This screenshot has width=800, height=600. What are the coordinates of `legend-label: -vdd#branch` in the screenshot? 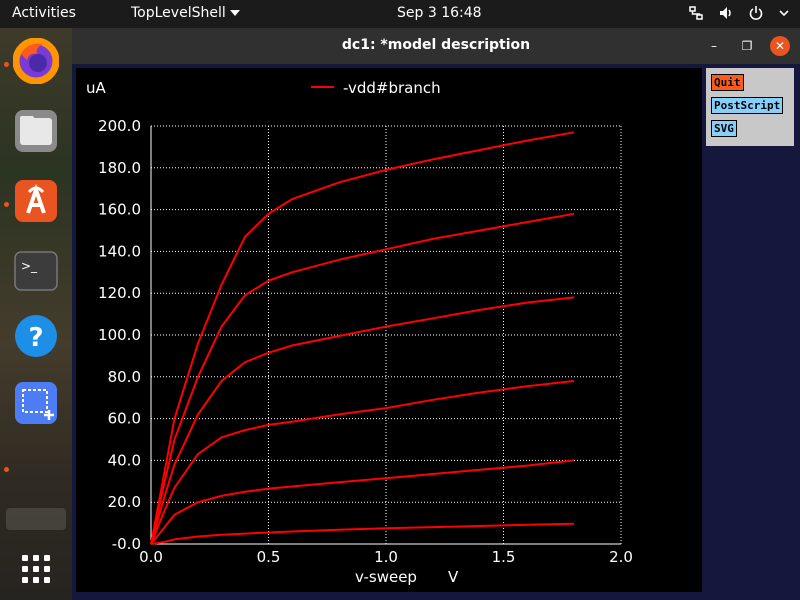 It's located at (392, 88).